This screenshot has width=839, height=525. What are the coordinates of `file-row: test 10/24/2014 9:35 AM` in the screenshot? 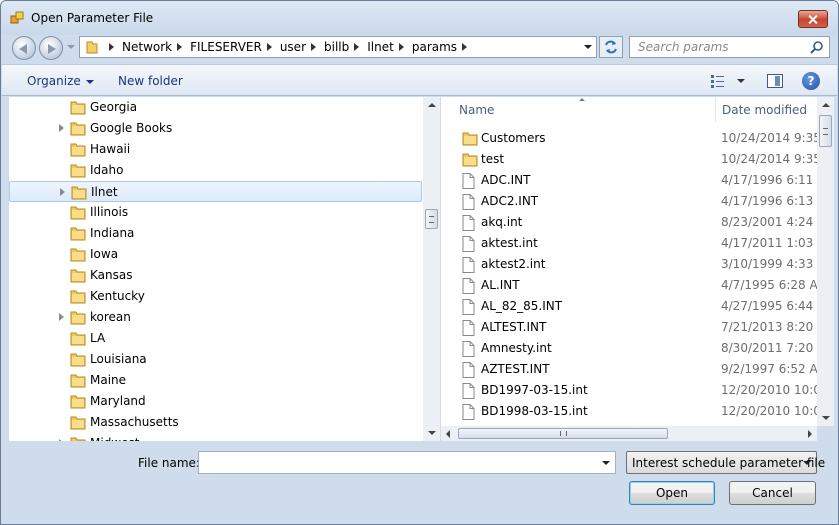 It's located at (629, 159).